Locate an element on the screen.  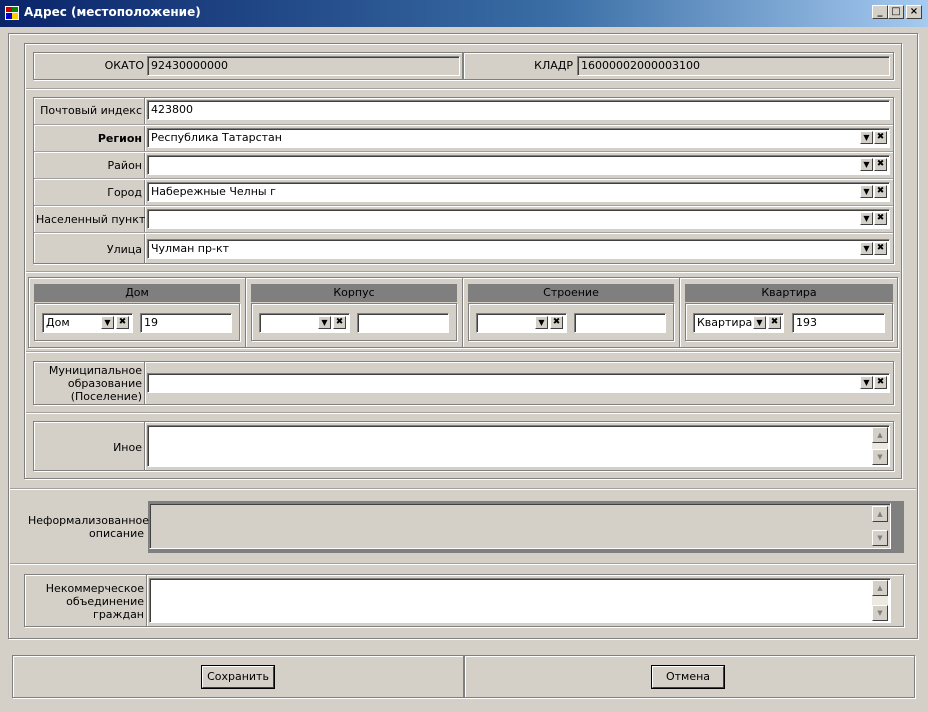
district-label: Район is located at coordinates (124, 165).